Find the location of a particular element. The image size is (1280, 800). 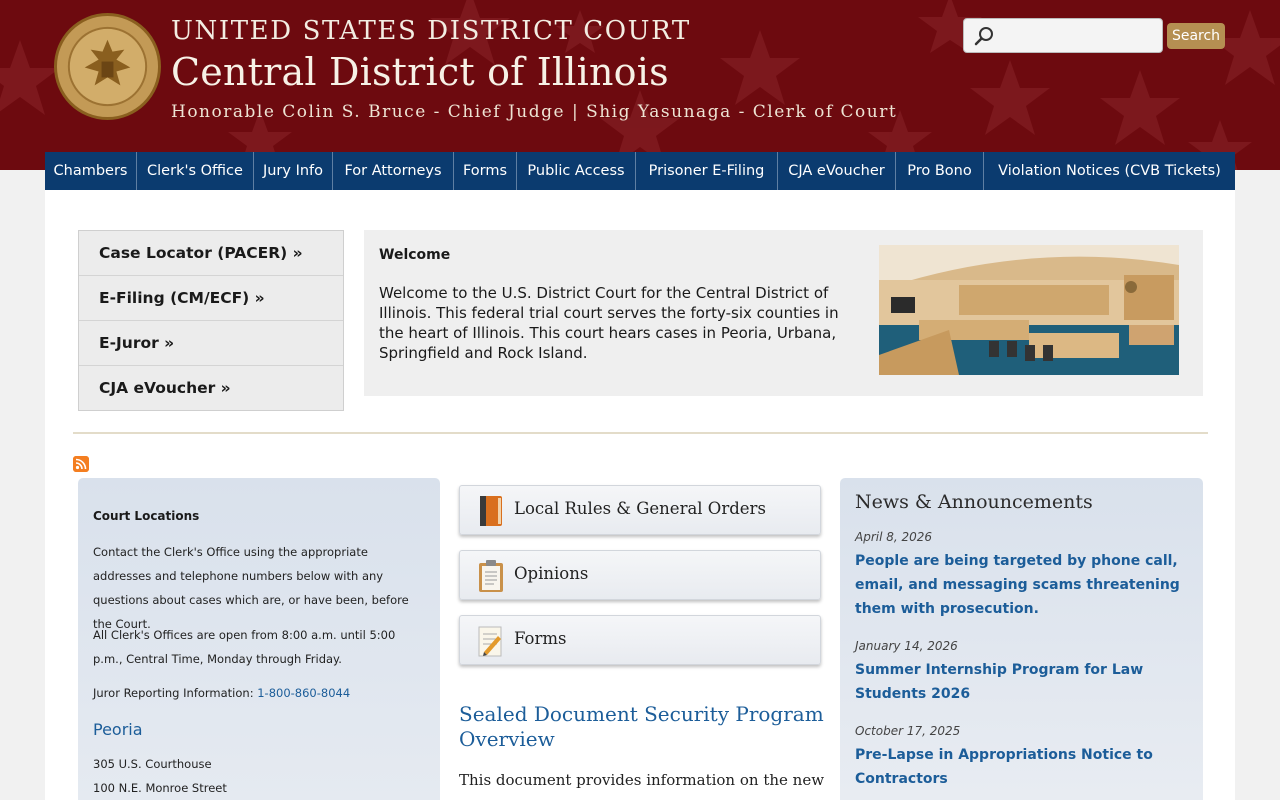

nav-pro-bono: Pro Bono is located at coordinates (940, 171).